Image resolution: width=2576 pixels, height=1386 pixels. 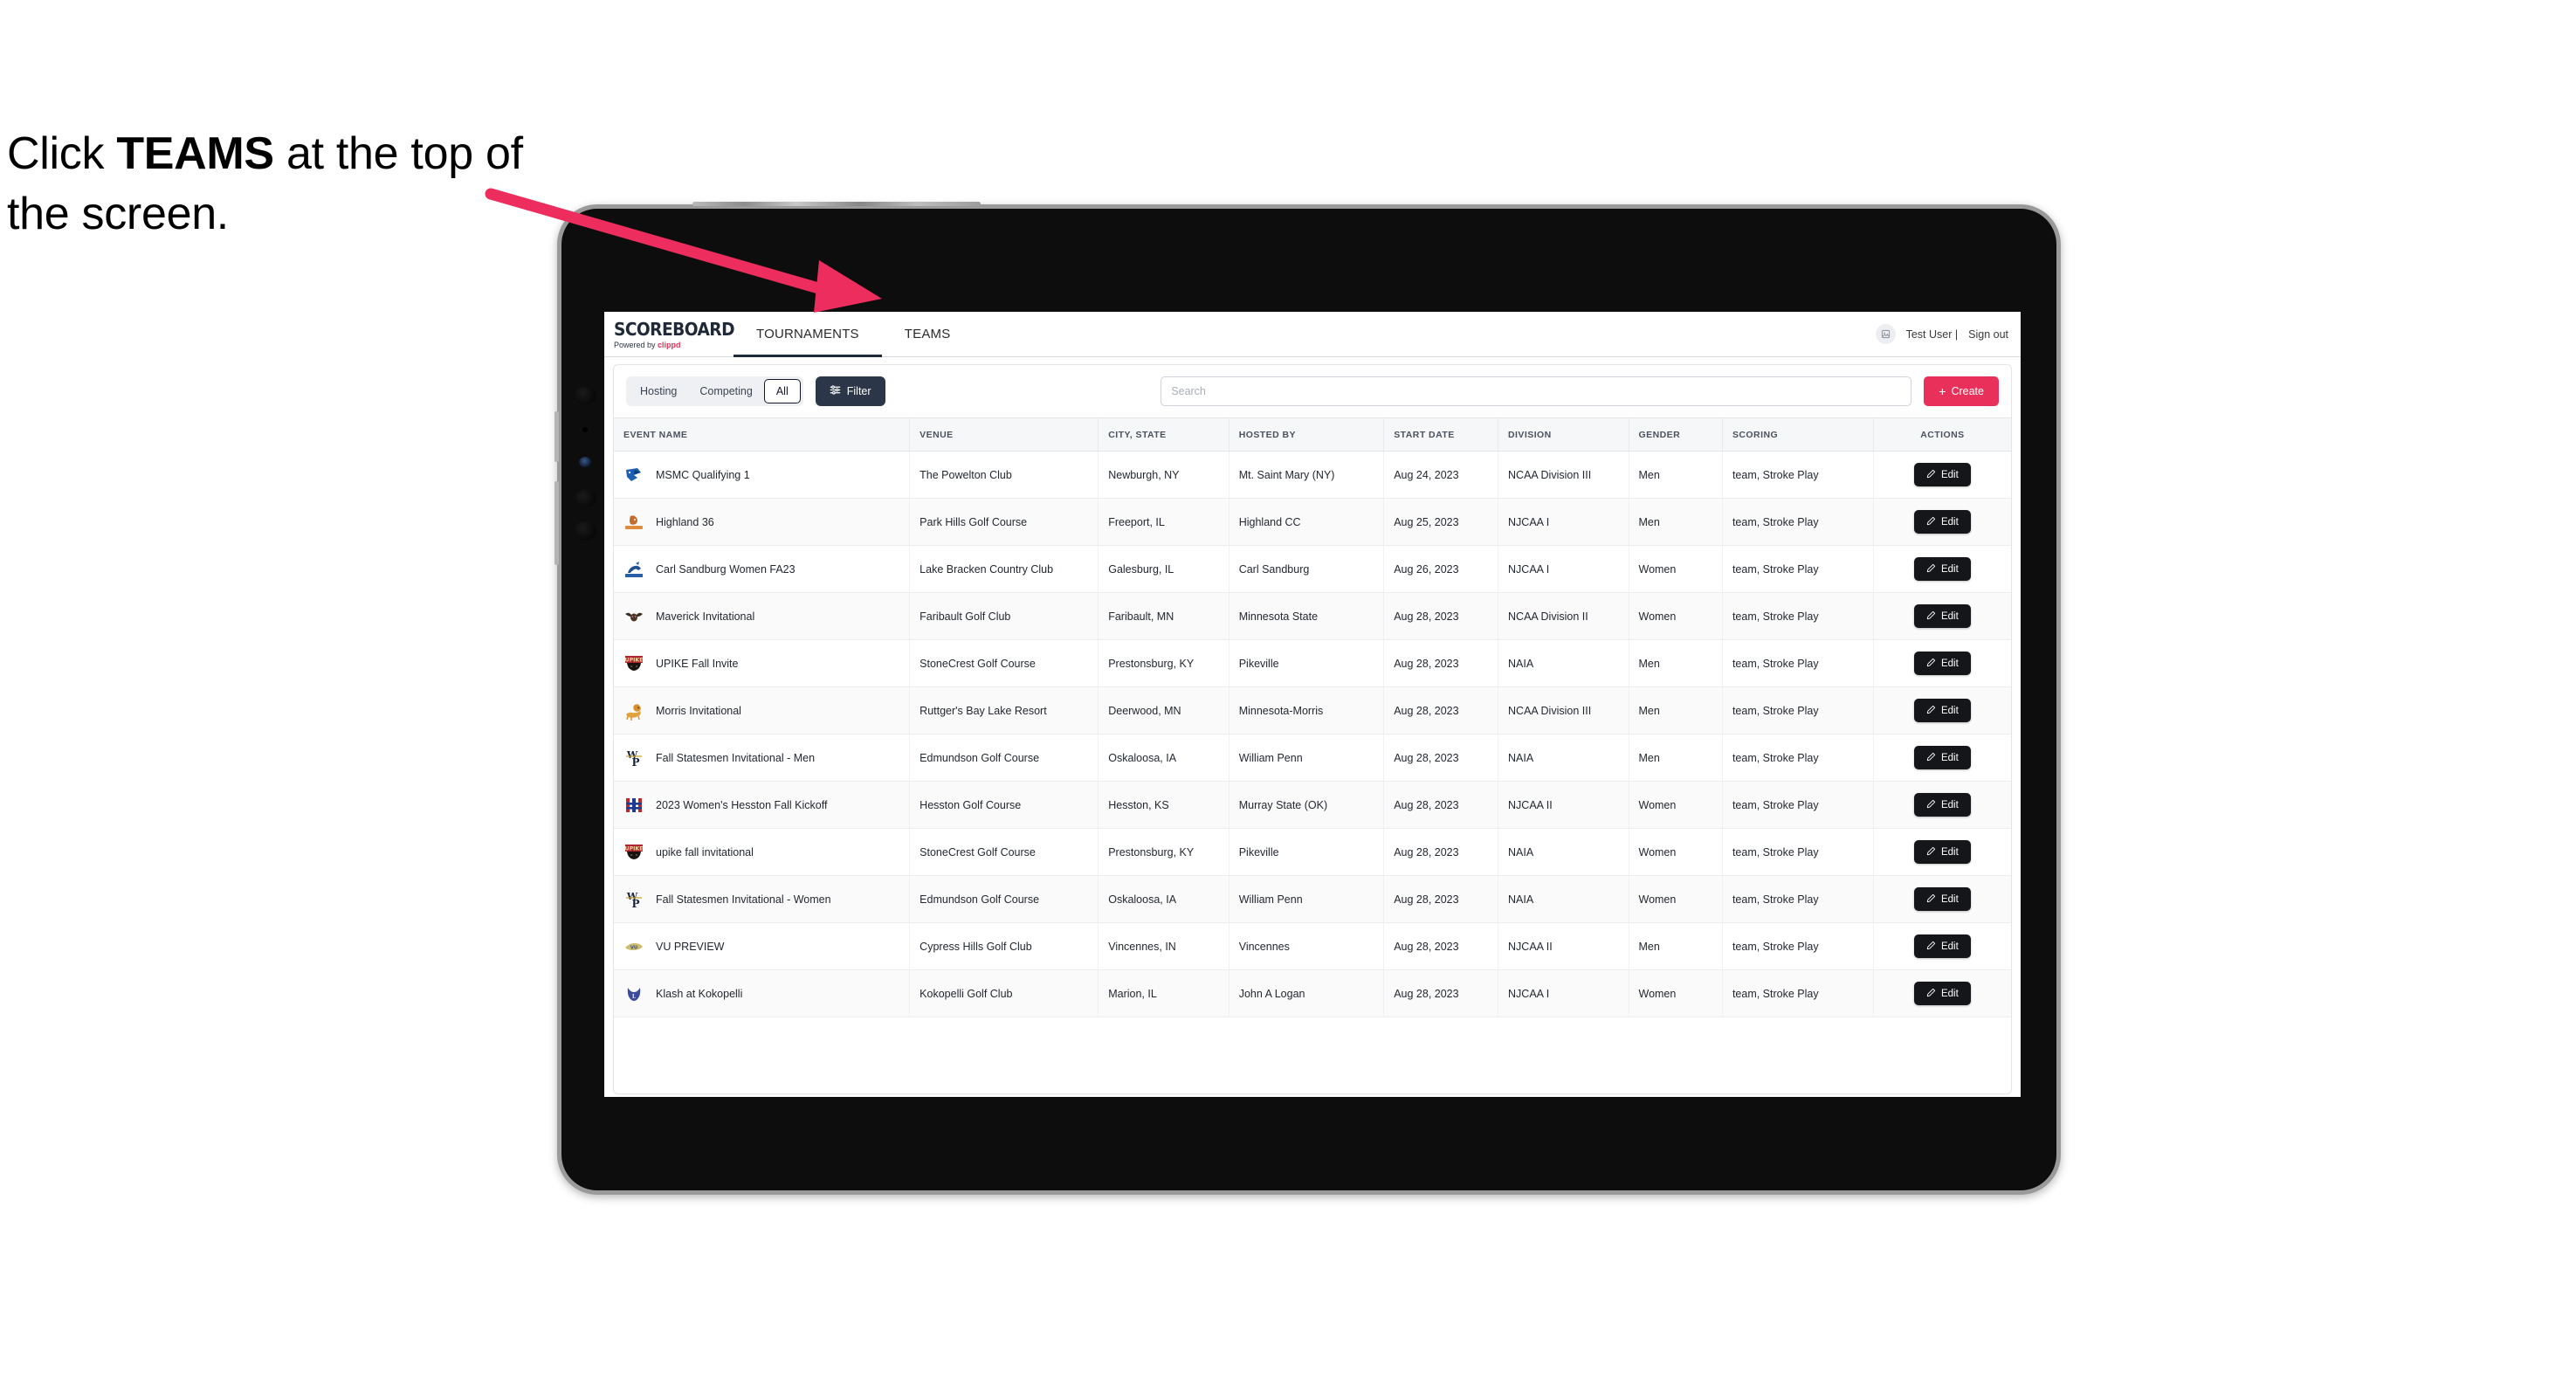 I want to click on cell-city-state: Prestonsburg, KY, so click(x=1163, y=663).